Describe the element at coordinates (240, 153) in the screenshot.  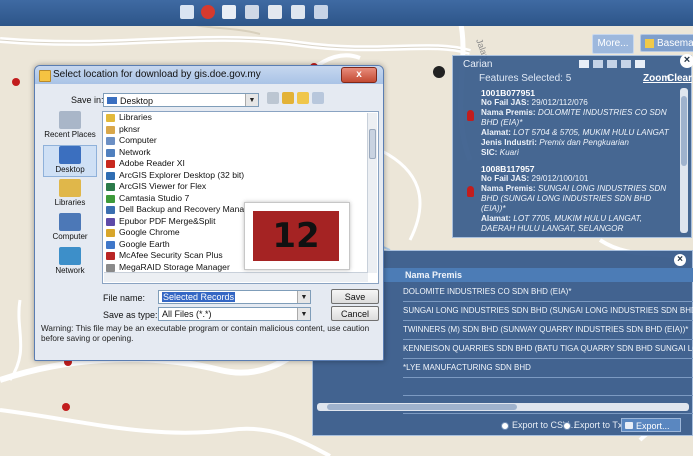
I see `file-item: Network` at that location.